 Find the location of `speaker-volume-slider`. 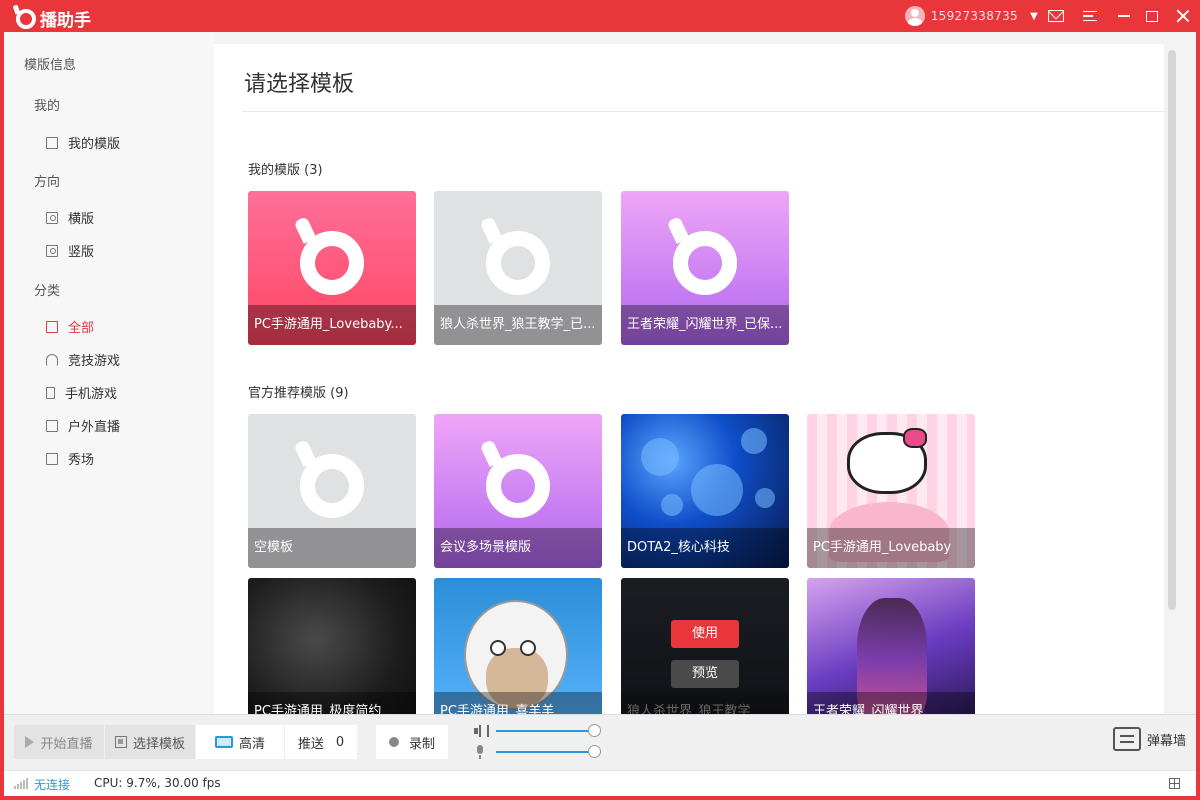

speaker-volume-slider is located at coordinates (548, 730).